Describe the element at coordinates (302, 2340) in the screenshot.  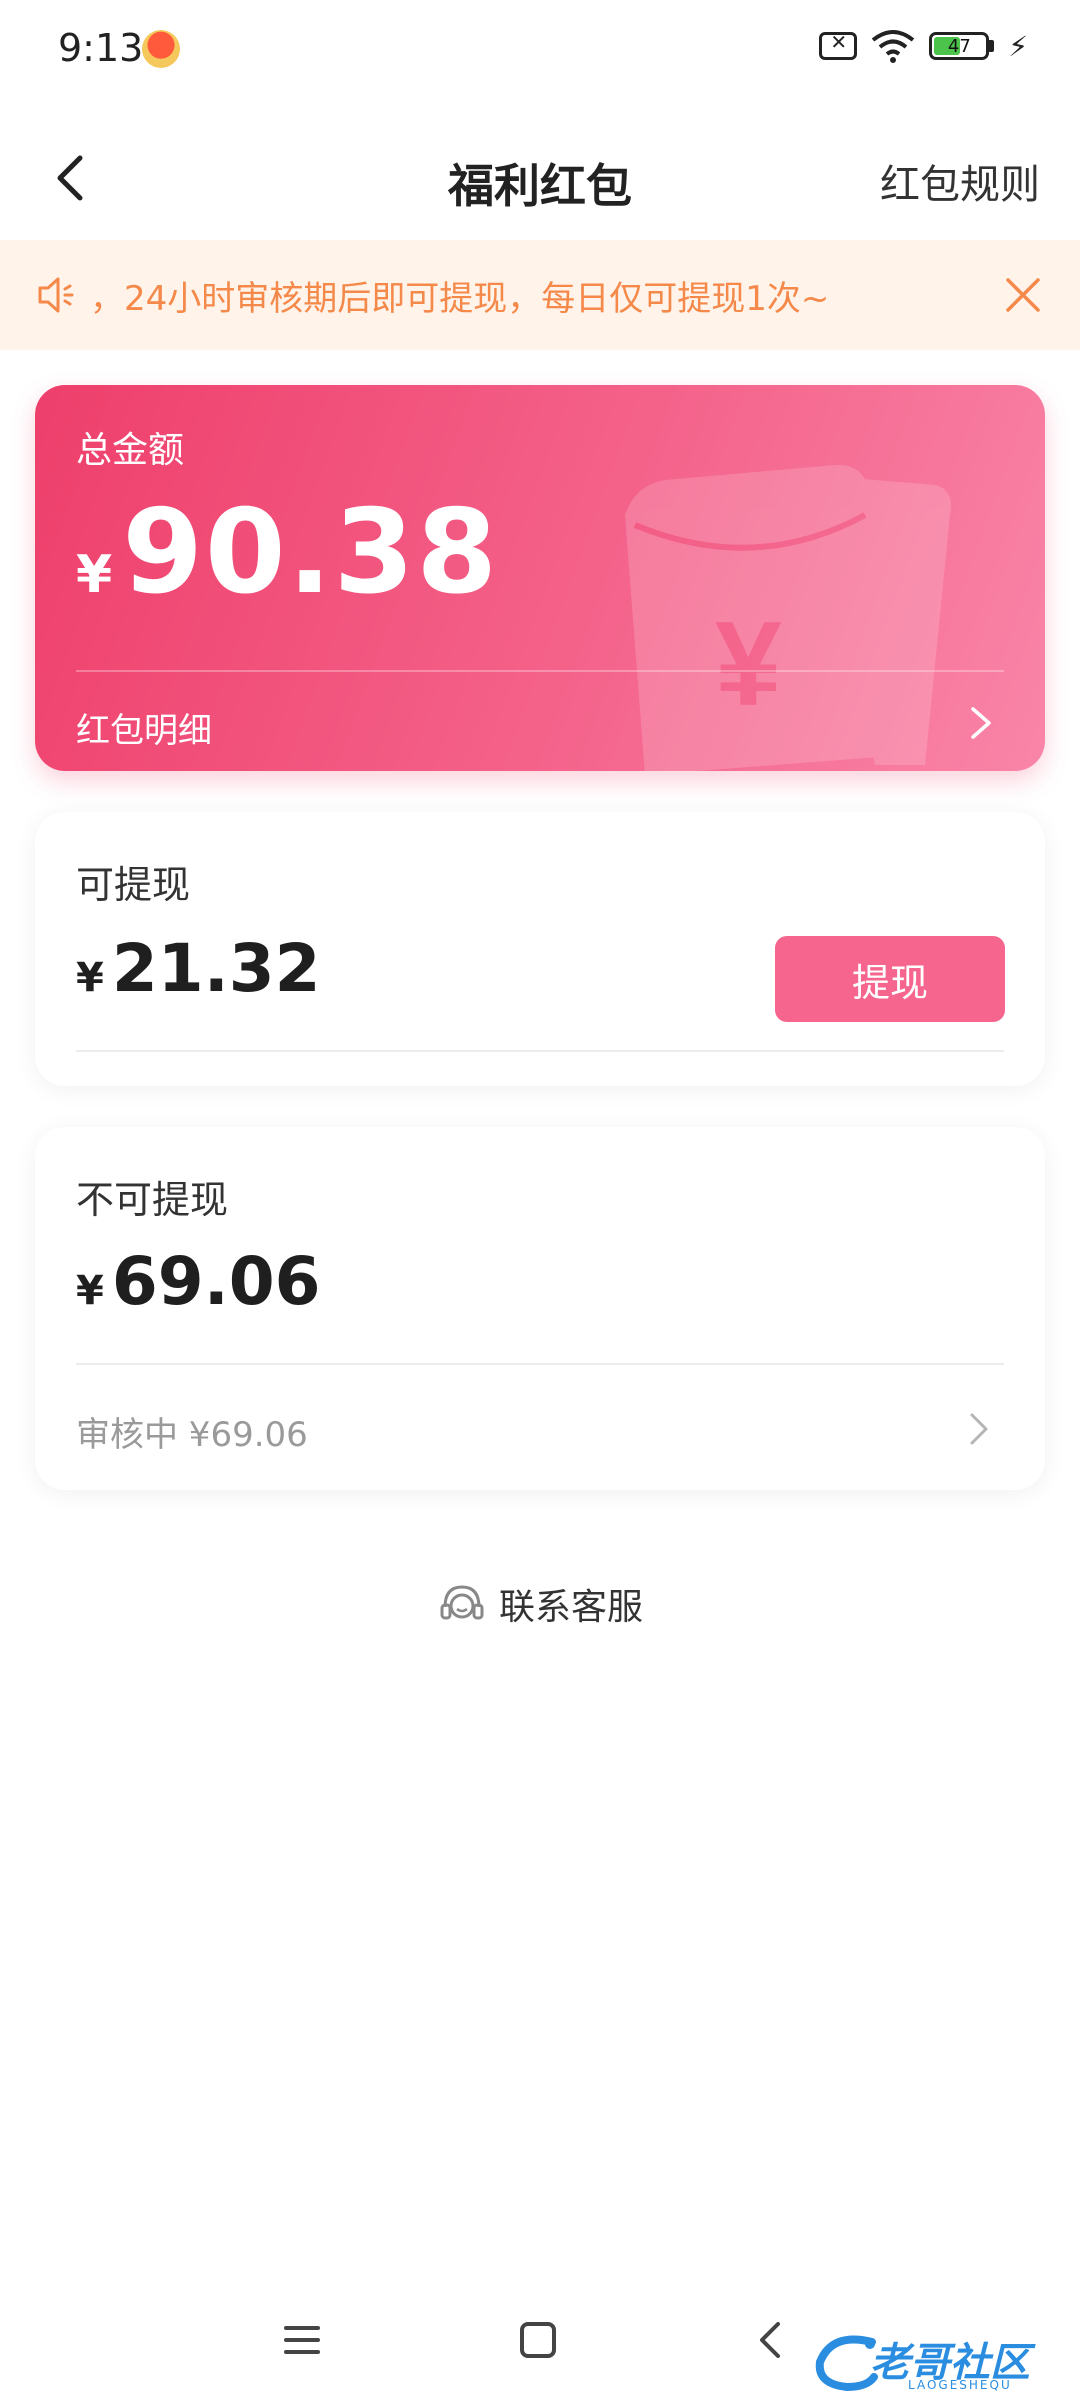
I see `menu-icon` at that location.